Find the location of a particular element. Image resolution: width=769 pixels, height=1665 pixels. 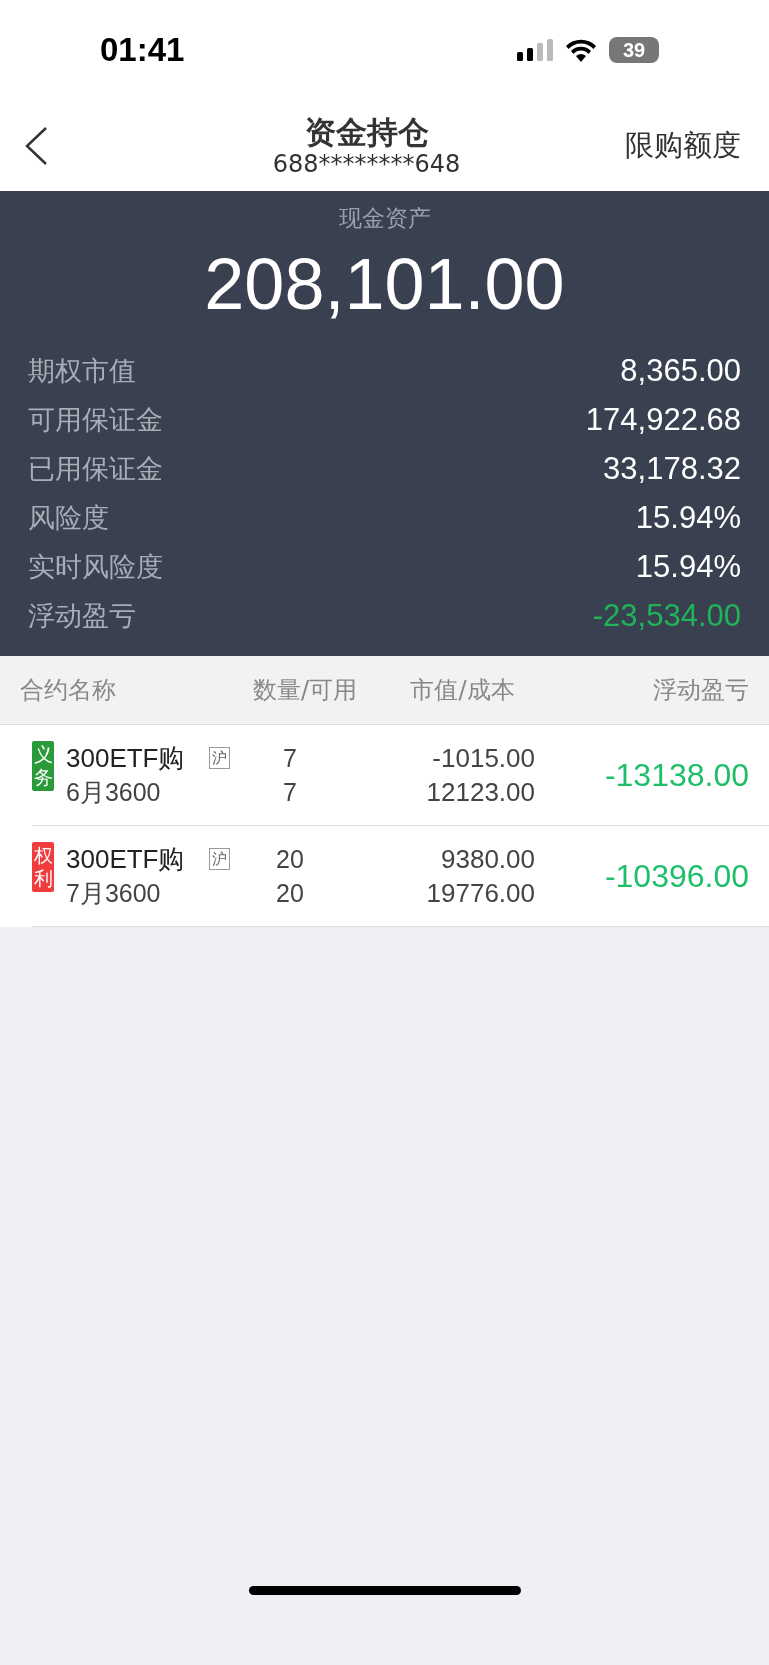

summary-label: 已用保证金 is located at coordinates (95, 468).